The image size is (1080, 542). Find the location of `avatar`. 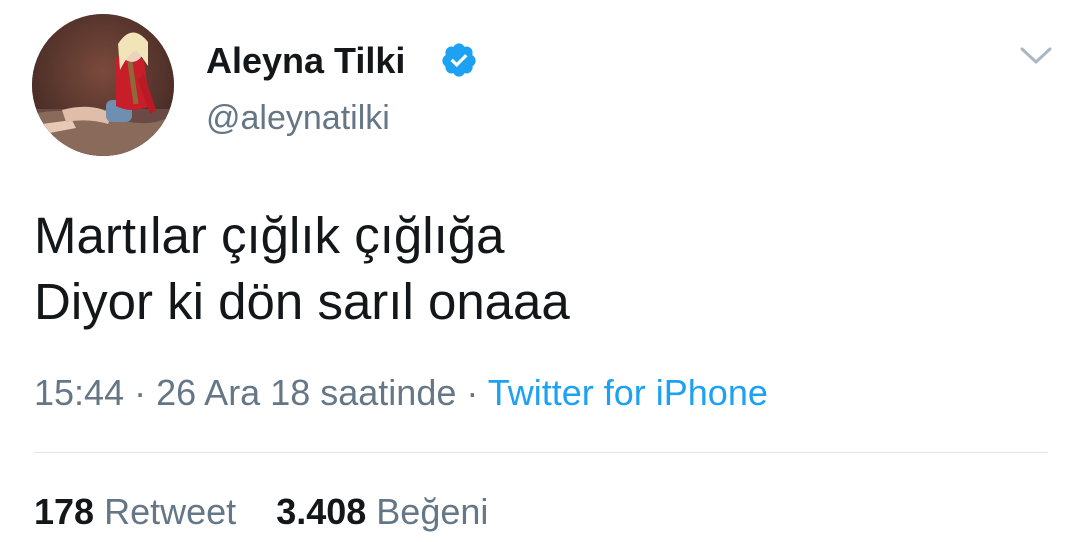

avatar is located at coordinates (103, 85).